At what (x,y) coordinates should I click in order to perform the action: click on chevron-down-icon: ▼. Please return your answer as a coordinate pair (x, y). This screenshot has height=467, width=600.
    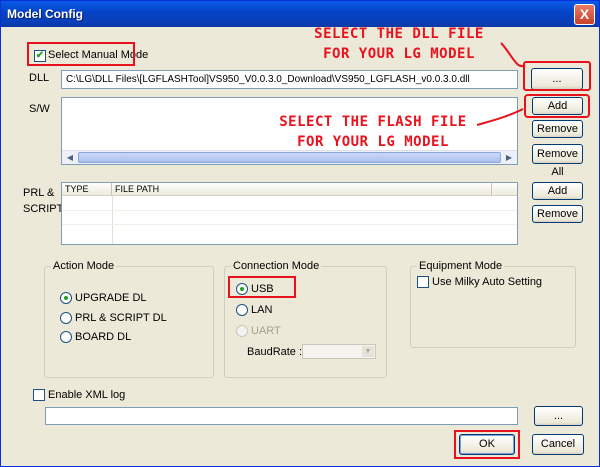
    Looking at the image, I should click on (368, 351).